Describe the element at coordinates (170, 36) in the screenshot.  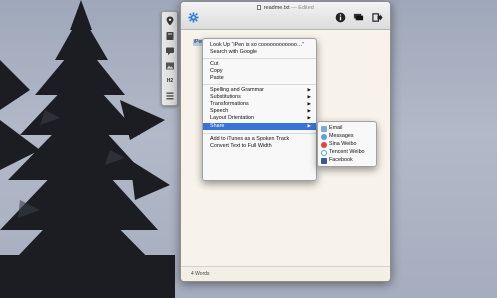
I see `book-icon` at that location.